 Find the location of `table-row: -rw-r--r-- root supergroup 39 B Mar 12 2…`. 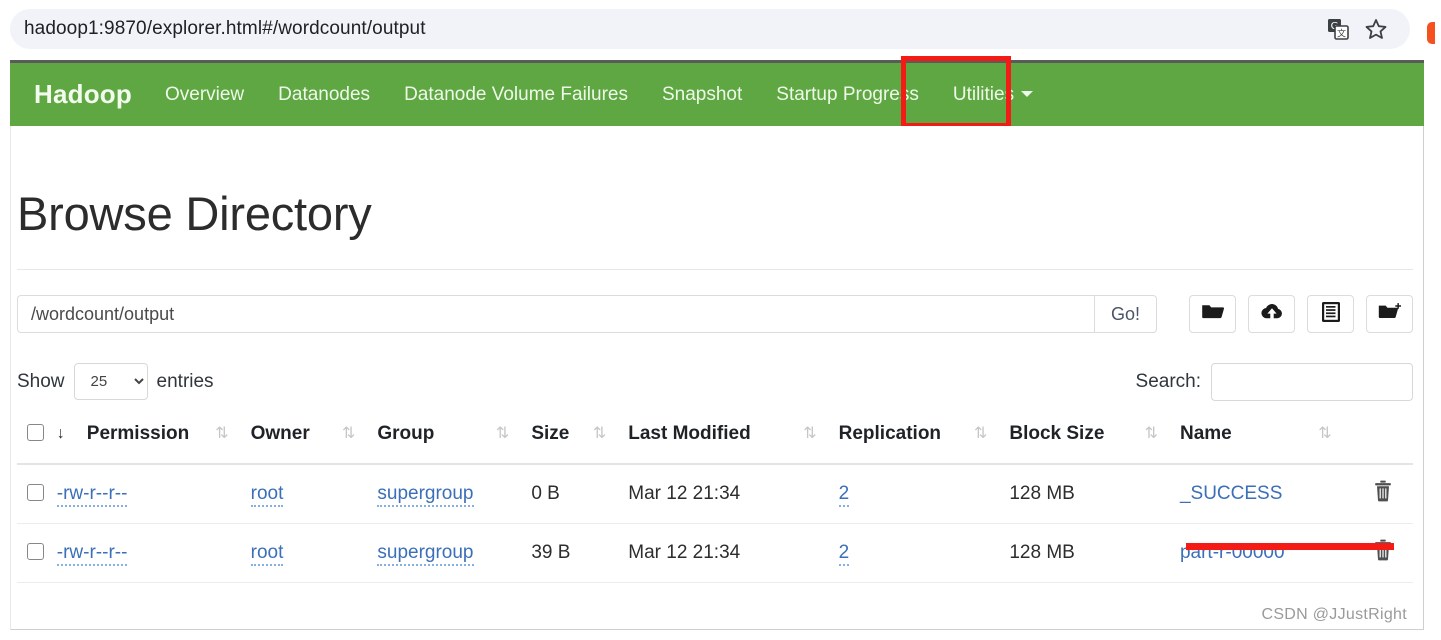

table-row: -rw-r--r-- root supergroup 39 B Mar 12 2… is located at coordinates (715, 553).